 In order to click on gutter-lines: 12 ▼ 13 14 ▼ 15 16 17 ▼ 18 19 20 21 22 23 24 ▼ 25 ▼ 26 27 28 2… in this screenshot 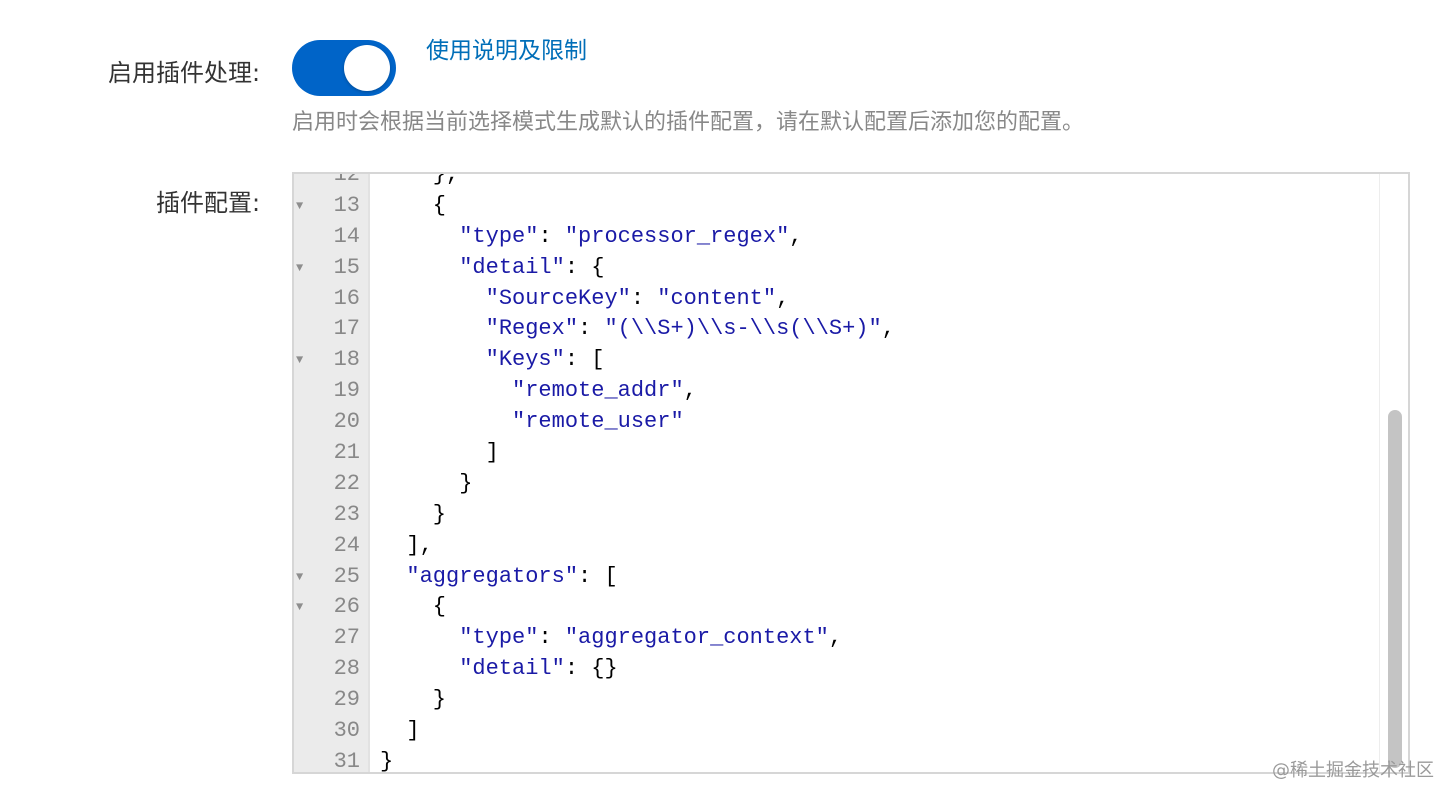, I will do `click(332, 473)`.